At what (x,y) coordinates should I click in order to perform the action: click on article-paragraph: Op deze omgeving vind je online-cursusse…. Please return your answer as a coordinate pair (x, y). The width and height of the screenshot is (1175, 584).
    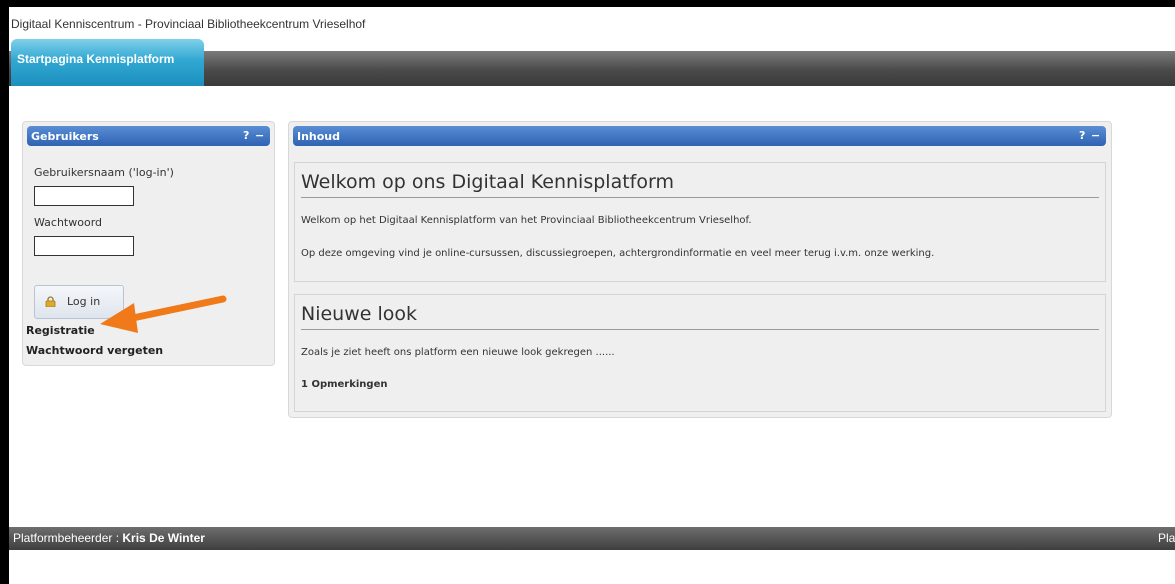
    Looking at the image, I should click on (618, 253).